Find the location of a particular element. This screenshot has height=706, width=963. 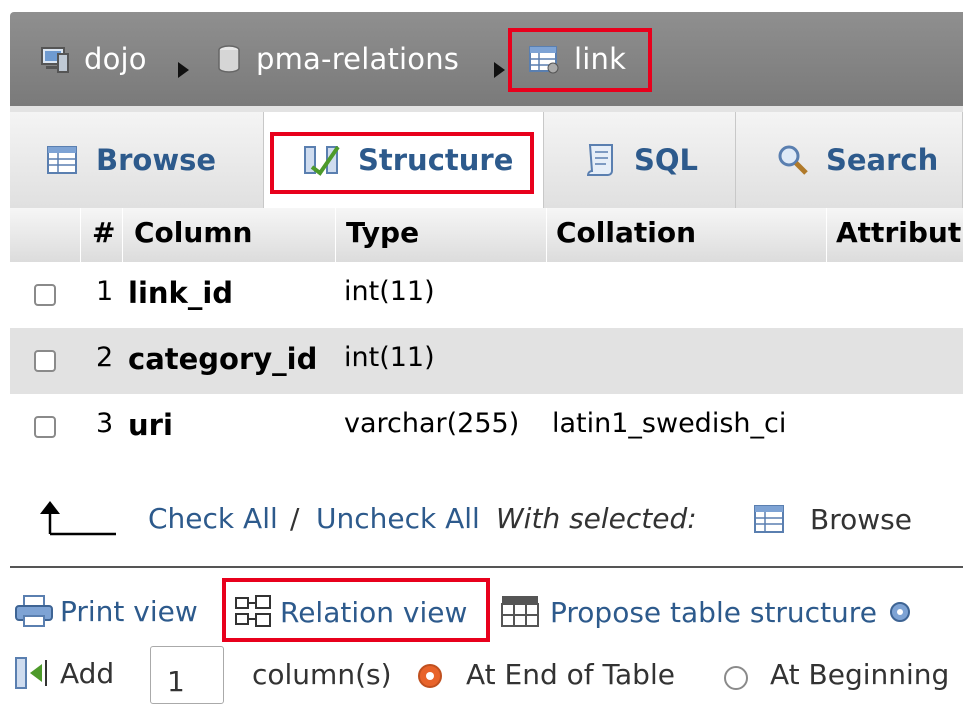

tab-sql-label: SQL is located at coordinates (666, 160).